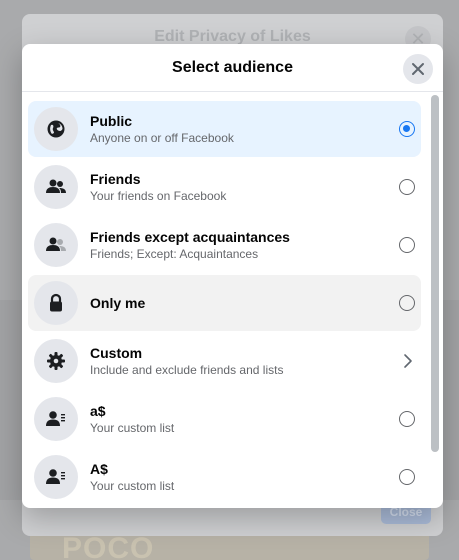  I want to click on option-title: a$, so click(98, 411).